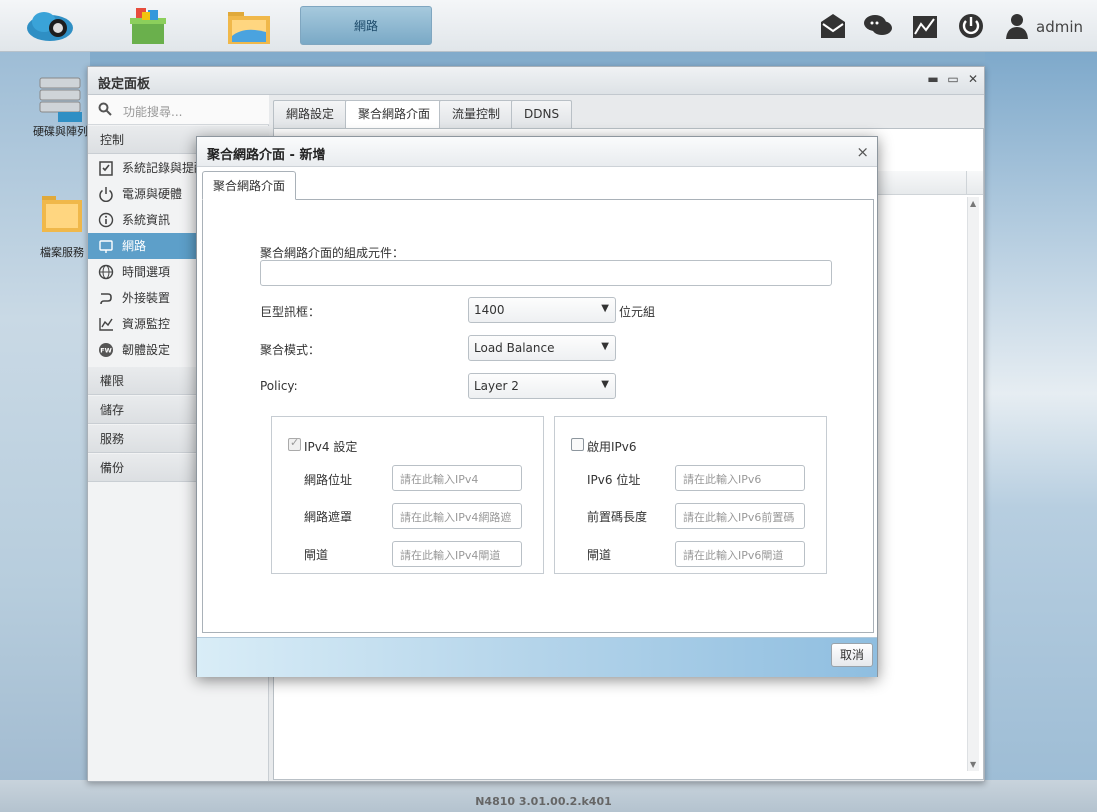 The width and height of the screenshot is (1097, 812). Describe the element at coordinates (862, 152) in the screenshot. I see `close-icon: ×` at that location.